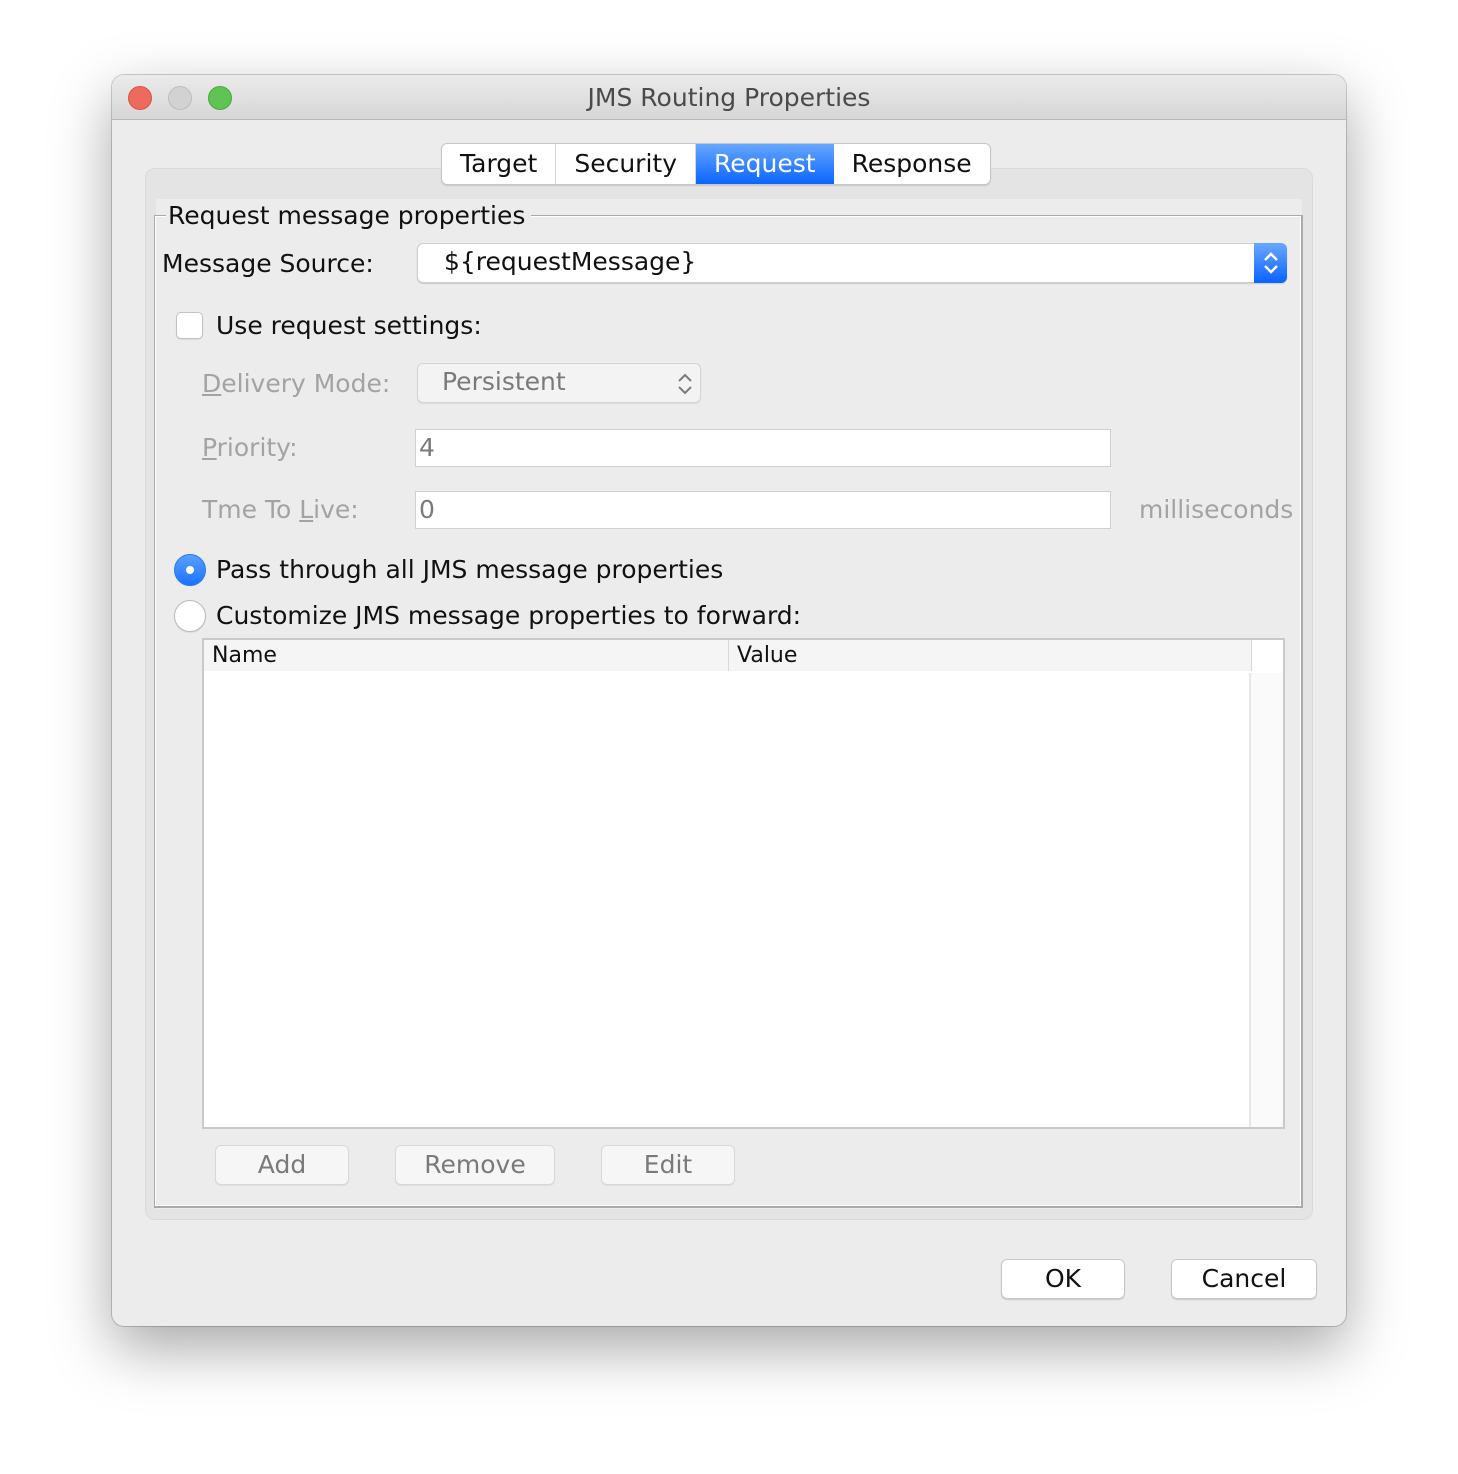 The image size is (1458, 1474). I want to click on use-request-settings-checkbox, so click(189, 325).